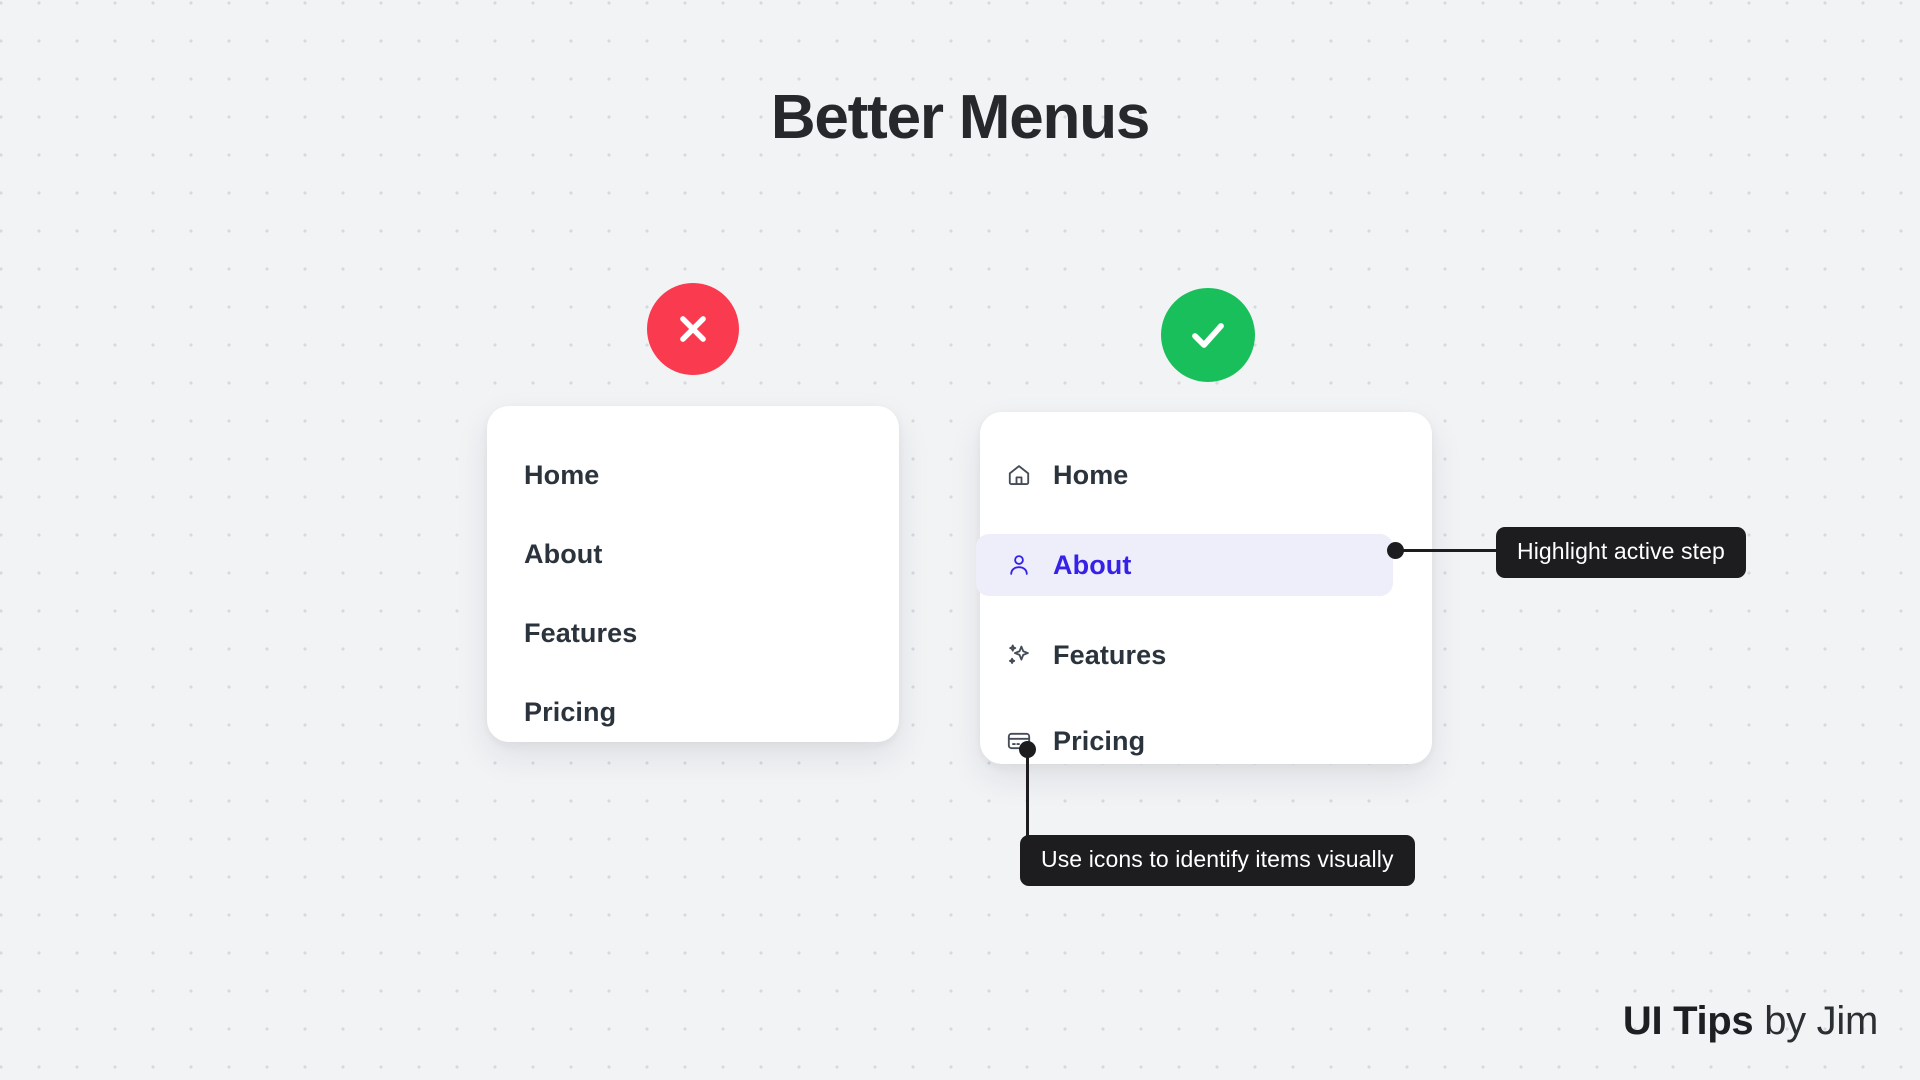 This screenshot has width=1920, height=1080. What do you see at coordinates (1217, 860) in the screenshot?
I see `icons-callout: Use icons to identify items visually` at bounding box center [1217, 860].